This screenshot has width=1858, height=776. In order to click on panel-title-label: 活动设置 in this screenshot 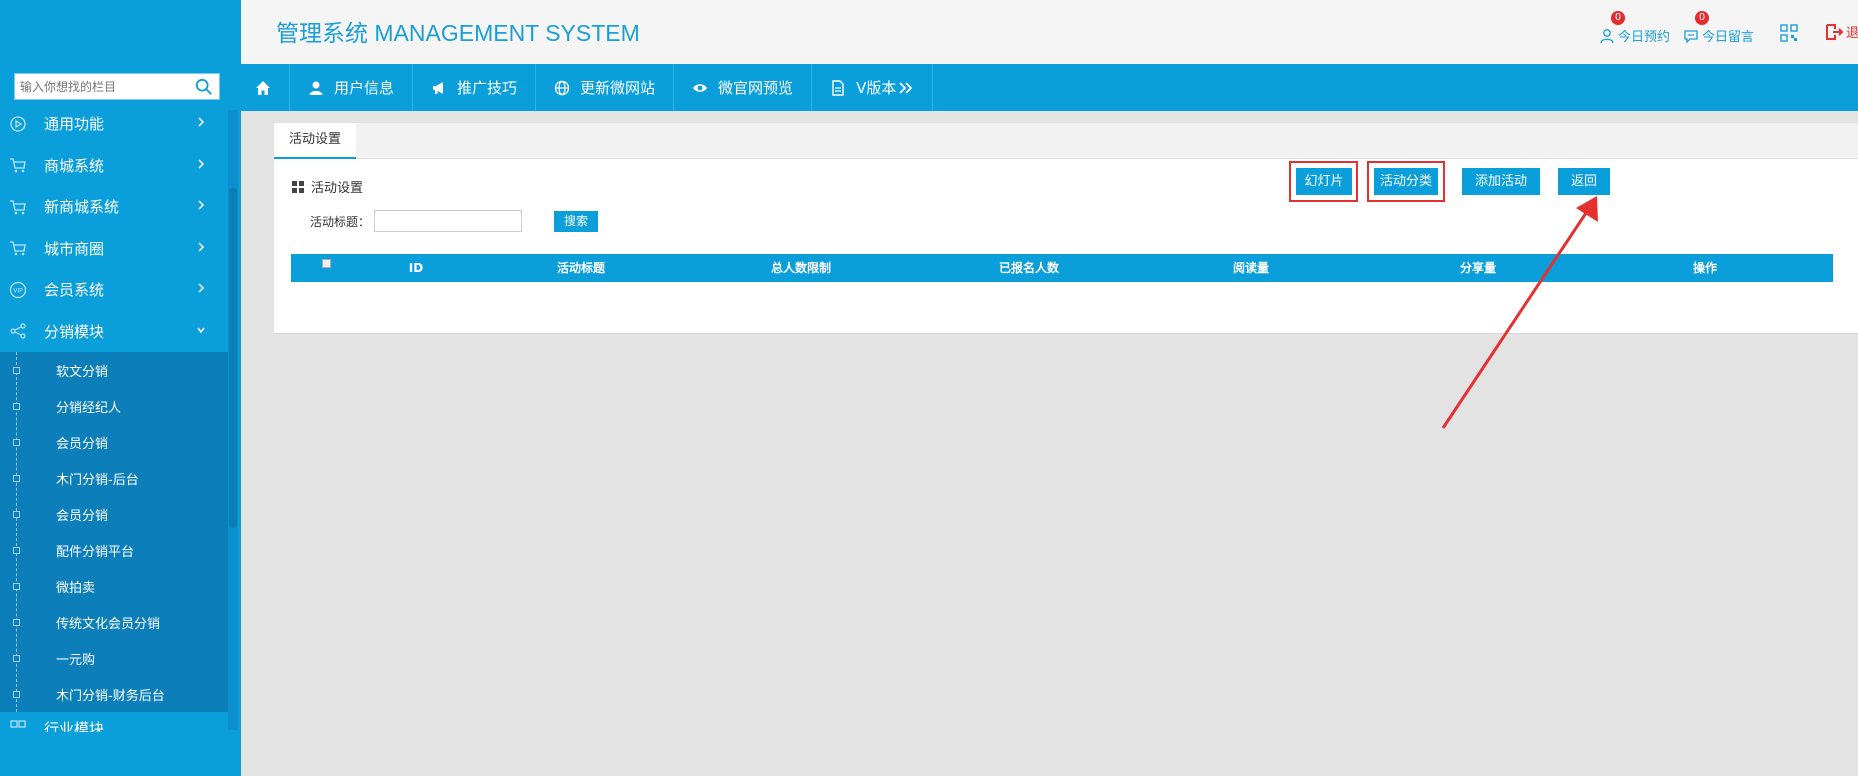, I will do `click(337, 188)`.